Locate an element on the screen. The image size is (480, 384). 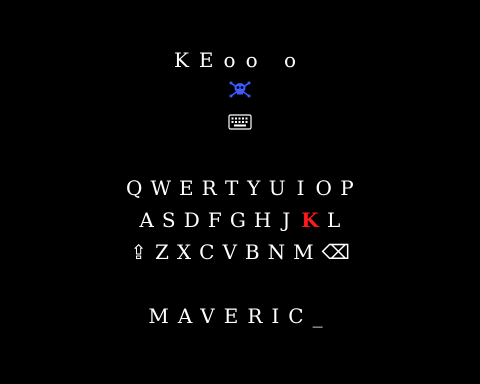
key-p: P is located at coordinates (347, 188).